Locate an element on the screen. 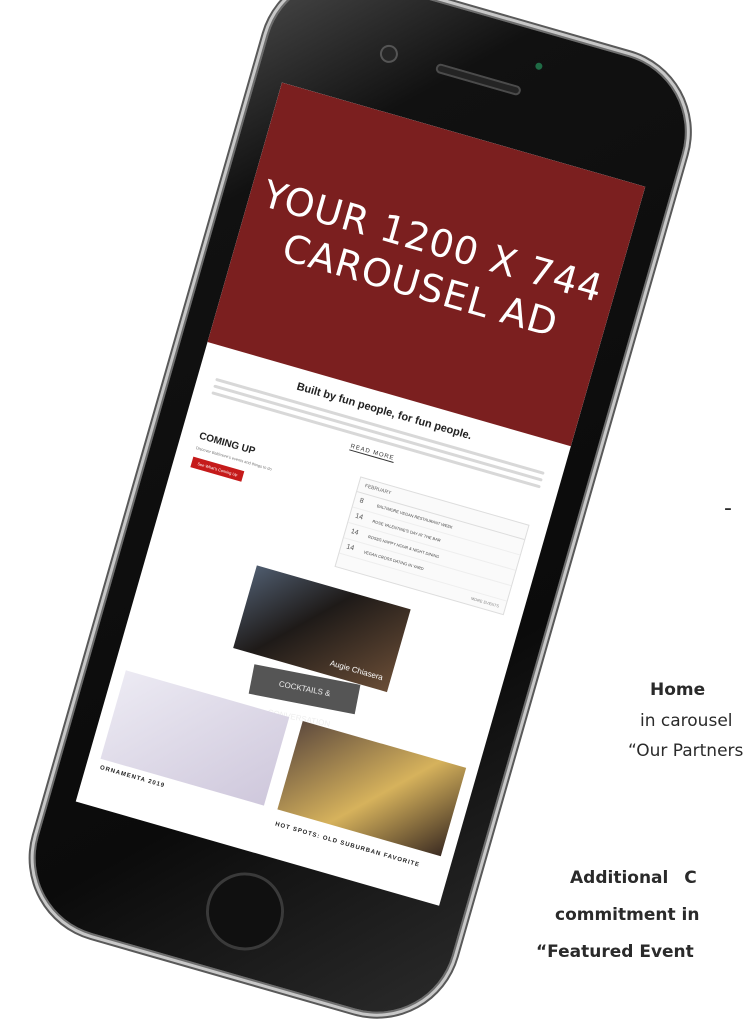 Image resolution: width=744 pixels, height=1030 pixels. carousel-ad-text: YOUR 1200 X 744 CAROUSEL AD is located at coordinates (433, 259).